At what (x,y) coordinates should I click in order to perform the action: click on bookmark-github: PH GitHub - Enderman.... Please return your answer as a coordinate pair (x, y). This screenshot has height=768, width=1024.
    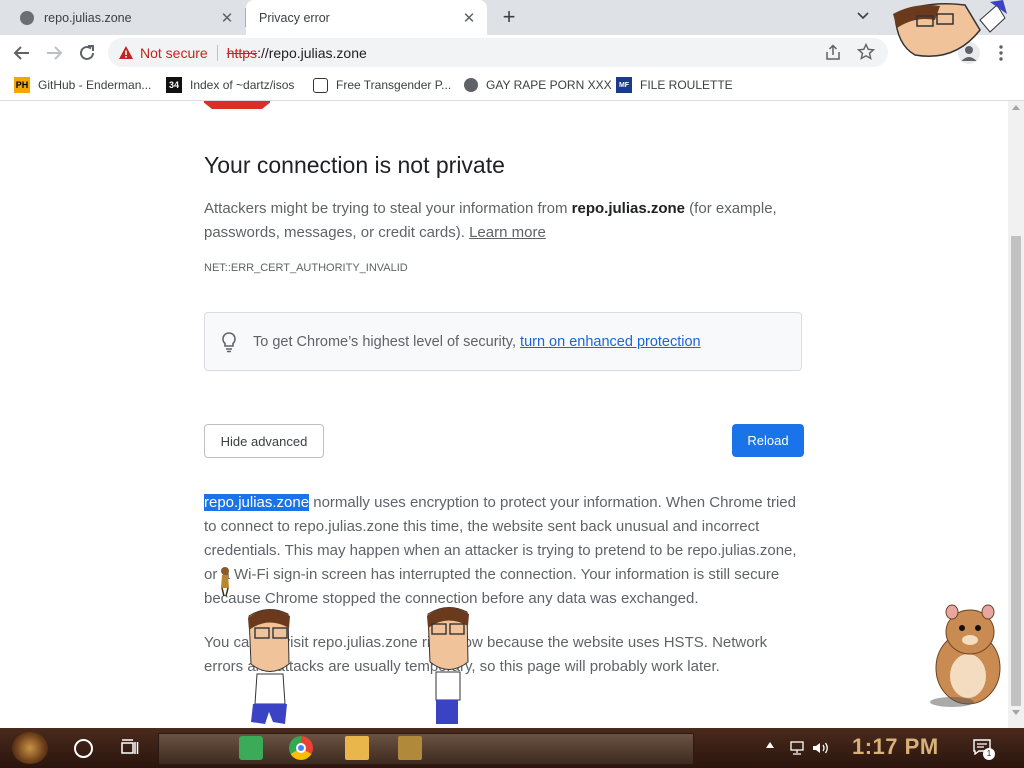
    Looking at the image, I should click on (82, 85).